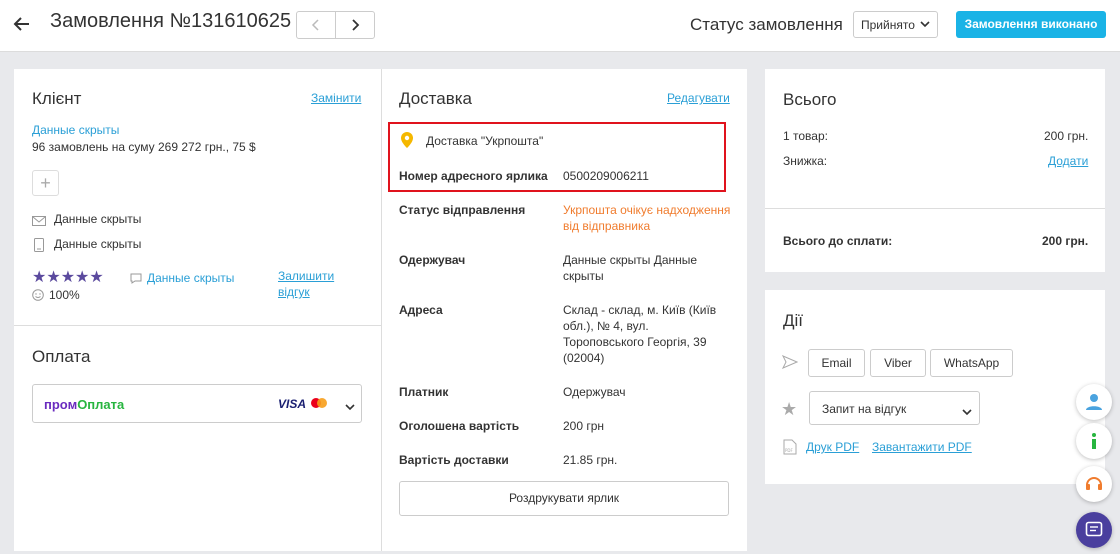 The image size is (1120, 554). I want to click on prom-brand: пром, so click(61, 404).